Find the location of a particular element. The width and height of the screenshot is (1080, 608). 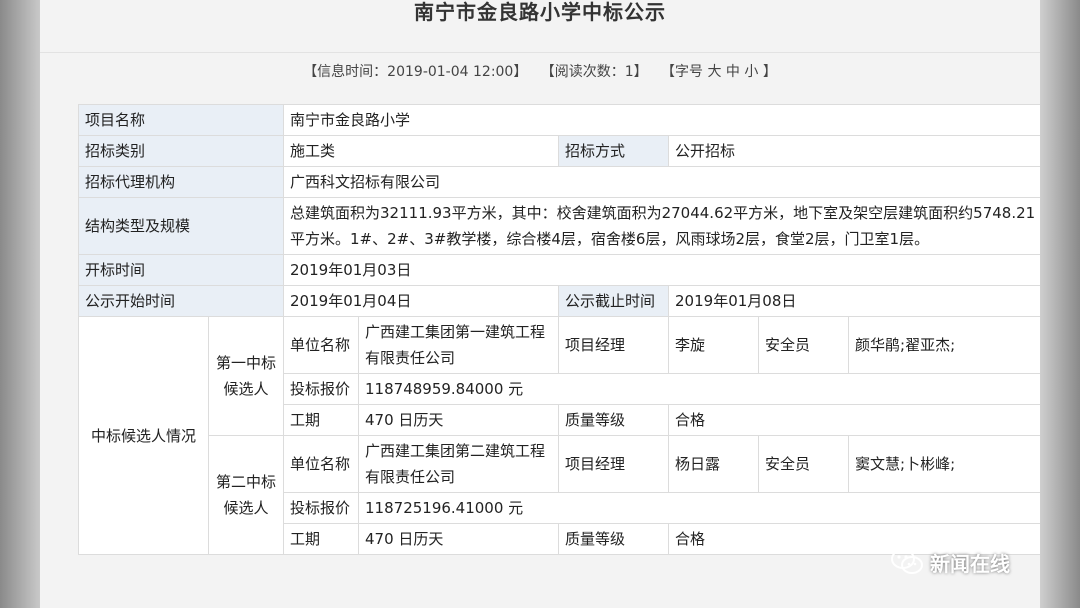

candidate-rank-label: 第二中标候选人 is located at coordinates (246, 495).